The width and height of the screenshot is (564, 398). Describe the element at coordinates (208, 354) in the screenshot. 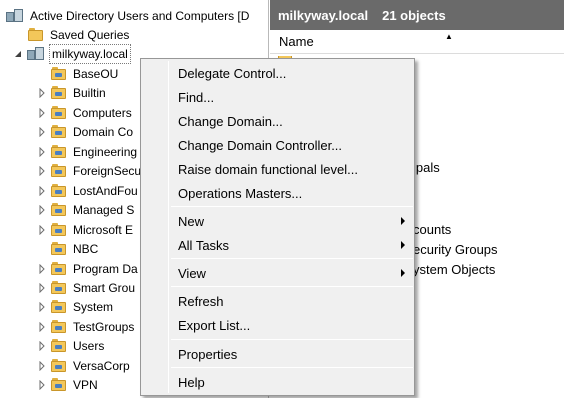

I see `menu-item-label: Properties` at that location.